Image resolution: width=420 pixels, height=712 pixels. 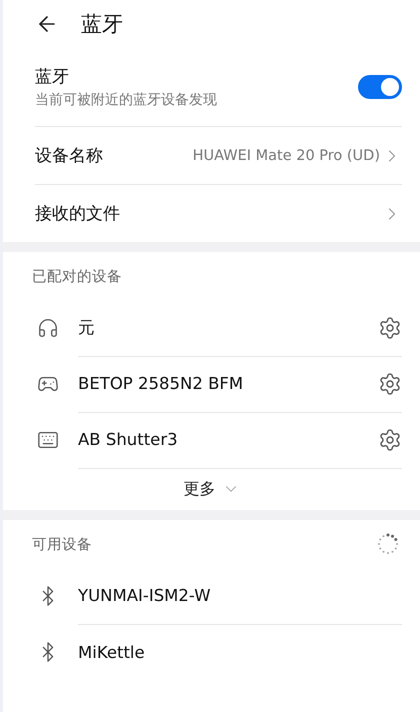 I want to click on device-name: MiKettle, so click(x=240, y=652).